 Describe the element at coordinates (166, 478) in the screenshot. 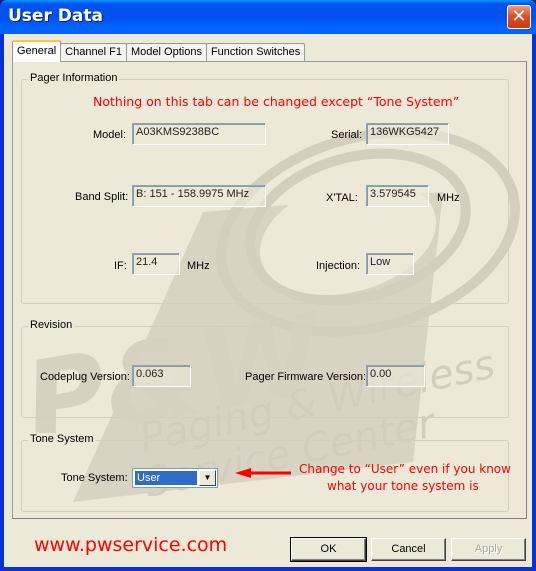

I see `tone-system-selected-value: User` at that location.